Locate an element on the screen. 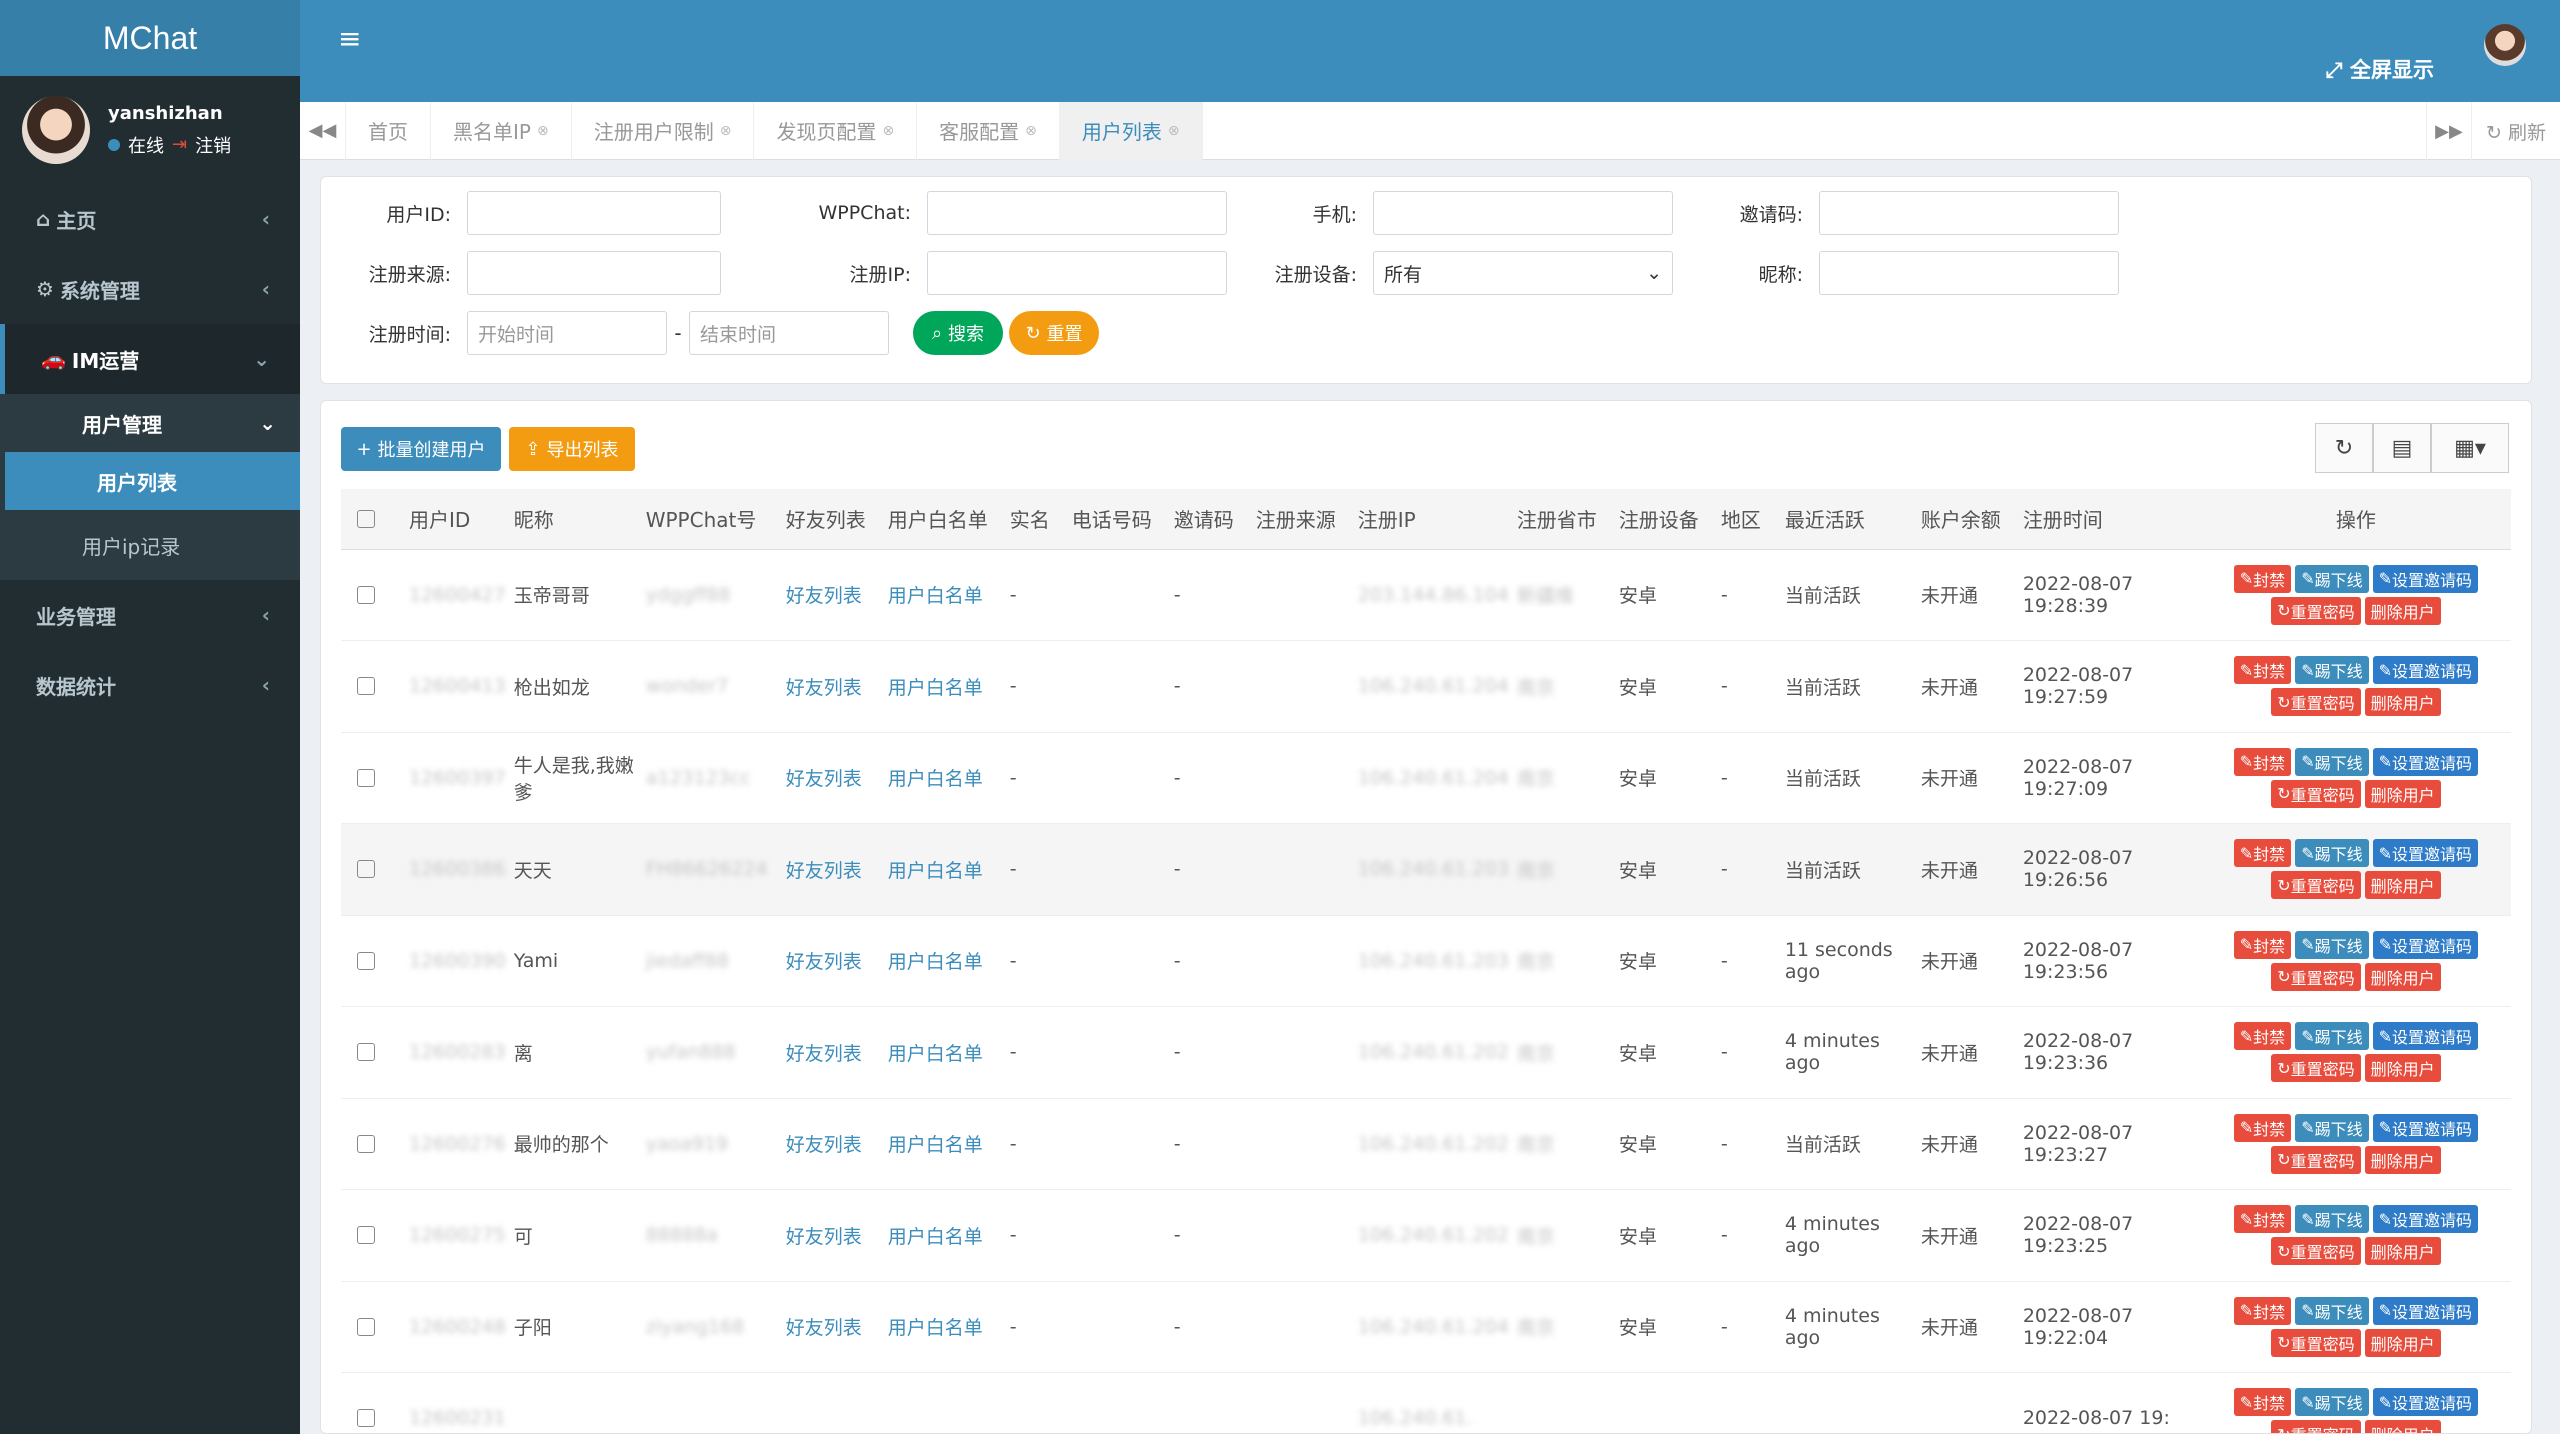 This screenshot has height=1434, width=2560. col-friends: 好友列表 is located at coordinates (832, 519).